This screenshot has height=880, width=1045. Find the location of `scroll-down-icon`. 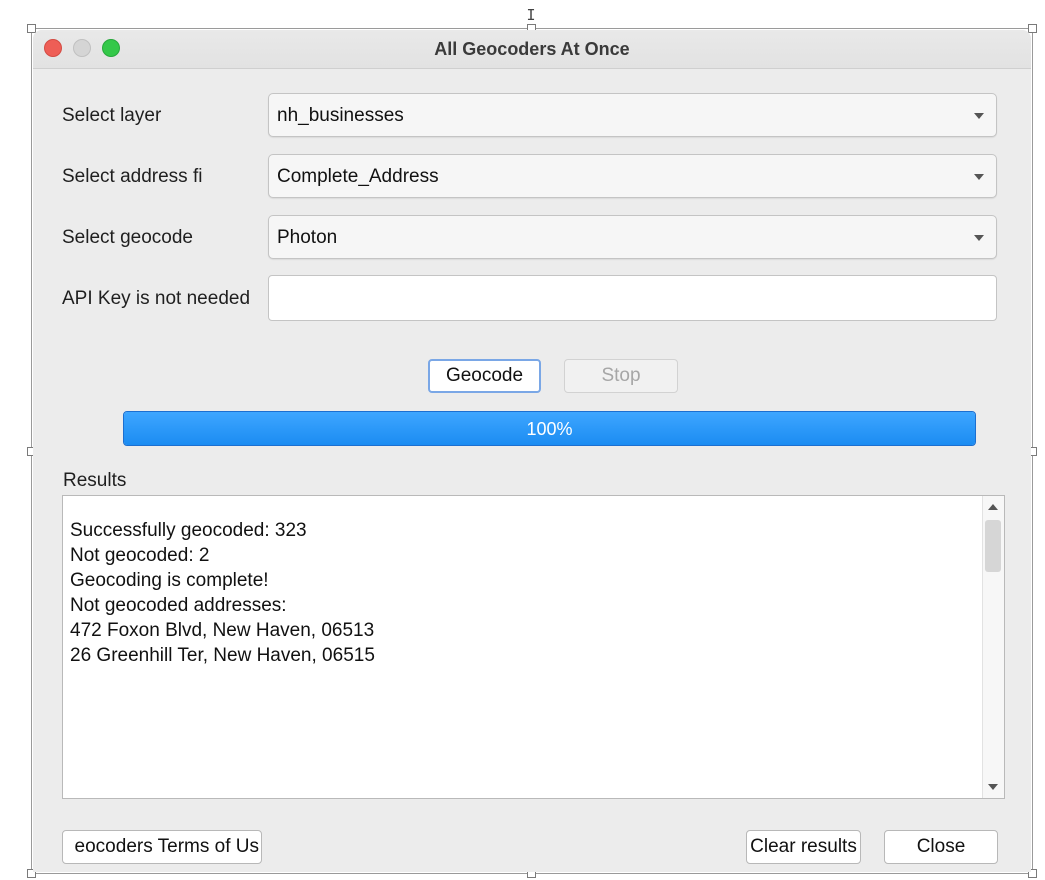

scroll-down-icon is located at coordinates (993, 787).